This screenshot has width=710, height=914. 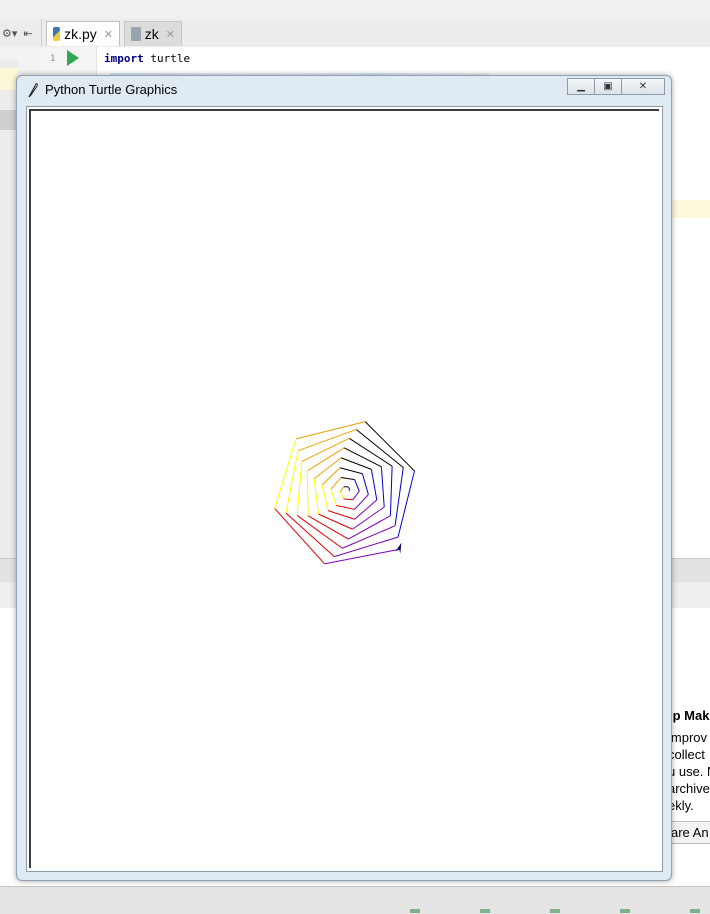 I want to click on code-text: turtle, so click(x=167, y=58).